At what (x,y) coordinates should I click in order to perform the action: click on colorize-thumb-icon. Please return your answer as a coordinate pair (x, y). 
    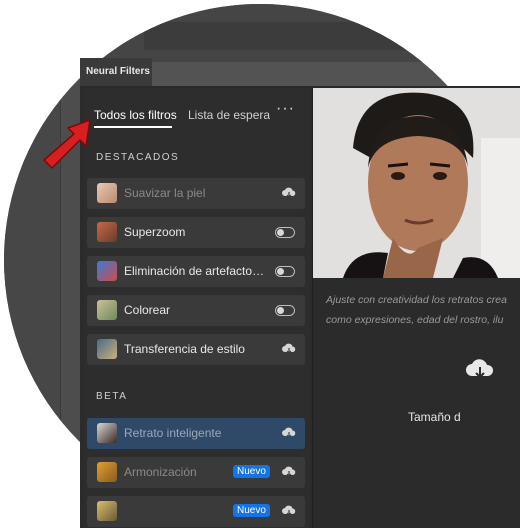
    Looking at the image, I should click on (107, 310).